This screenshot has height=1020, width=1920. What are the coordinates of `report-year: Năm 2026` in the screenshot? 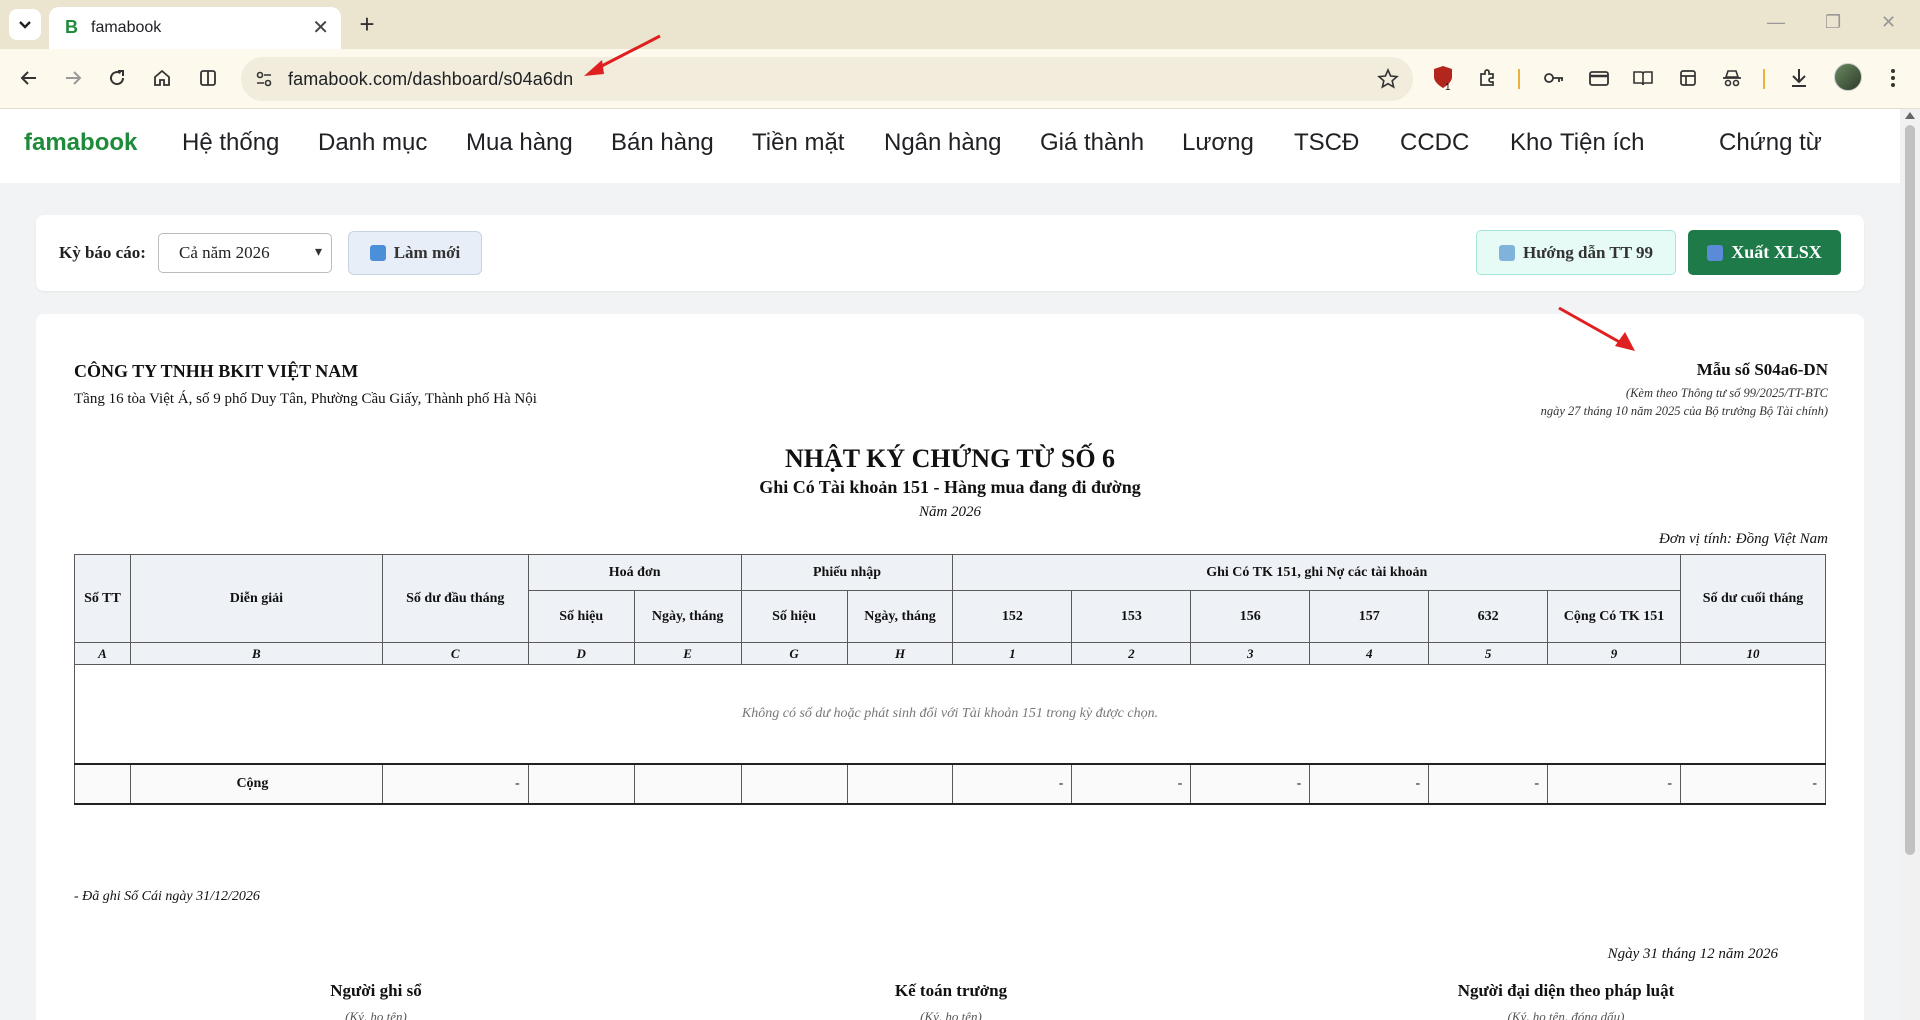 It's located at (950, 512).